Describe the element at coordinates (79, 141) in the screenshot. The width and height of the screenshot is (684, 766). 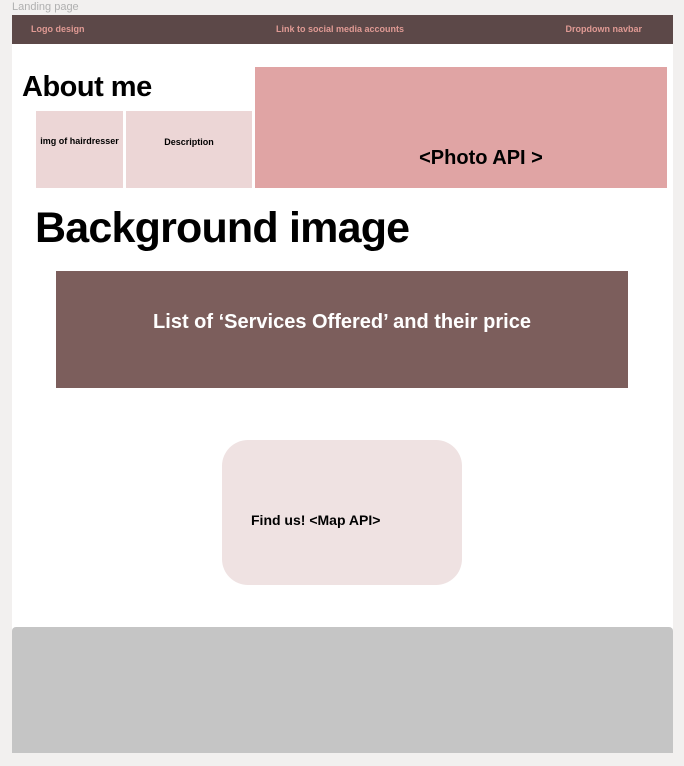
I see `hairdresser-image-label: img of hairdresser` at that location.